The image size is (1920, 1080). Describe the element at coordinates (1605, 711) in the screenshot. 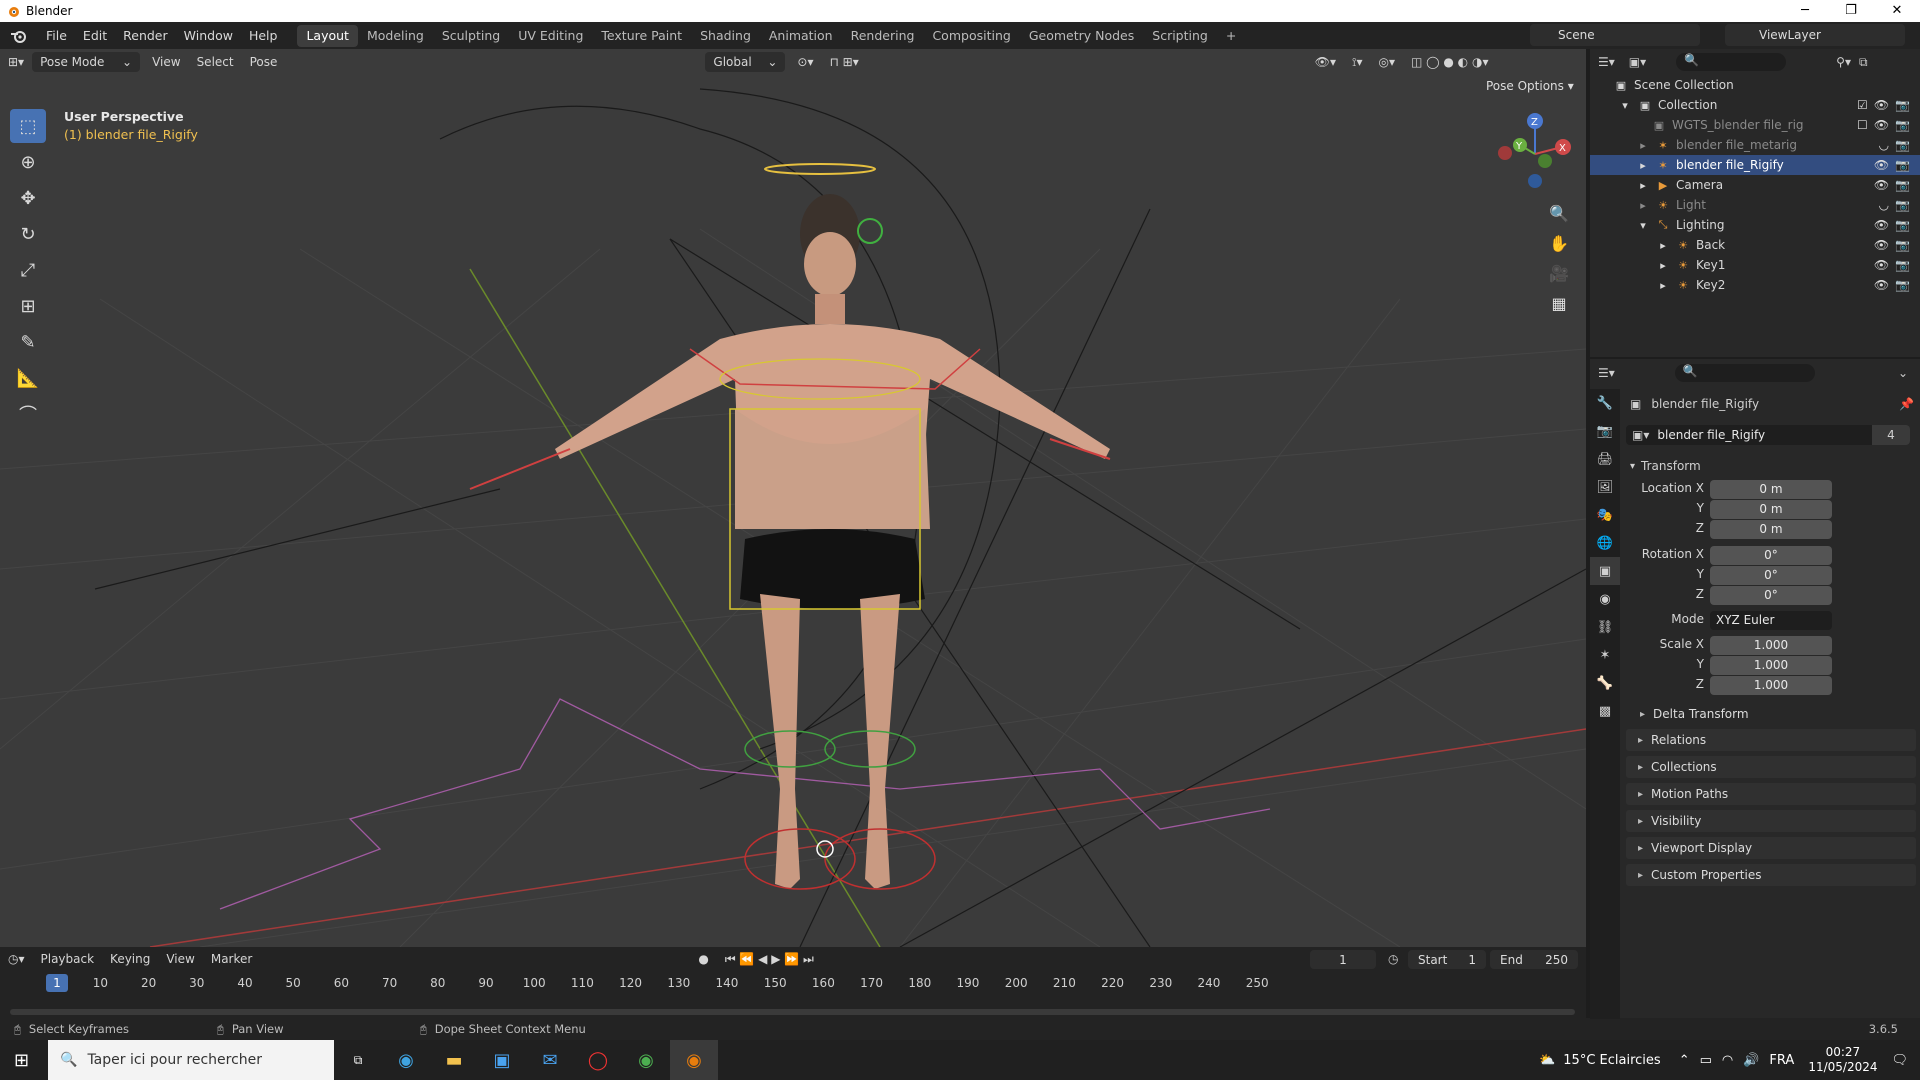

I see `texture-tab-icon: ▩` at that location.